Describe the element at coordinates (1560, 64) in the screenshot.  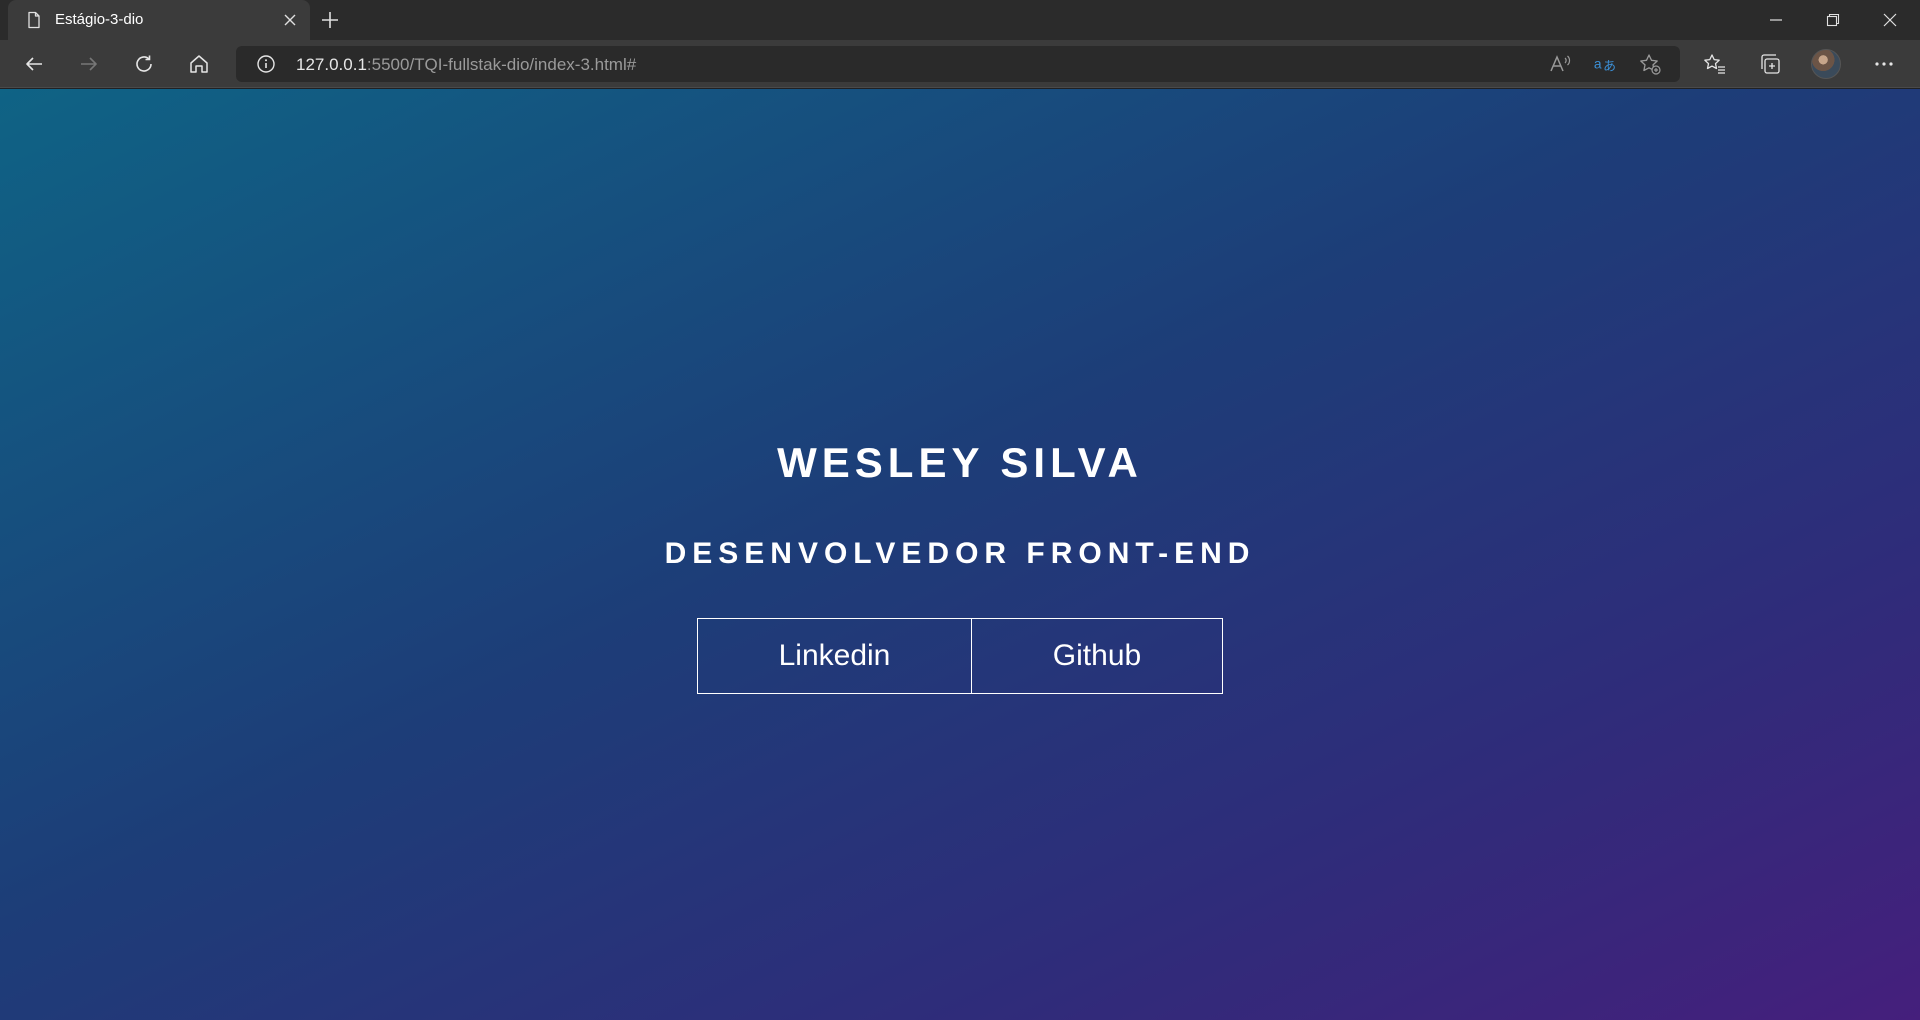
I see `read-aloud-icon` at that location.